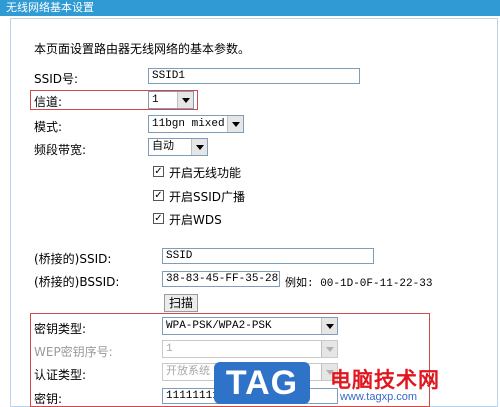 This screenshot has height=407, width=500. I want to click on key-type-select: WPA-PSK/WPA2-PSK, so click(250, 326).